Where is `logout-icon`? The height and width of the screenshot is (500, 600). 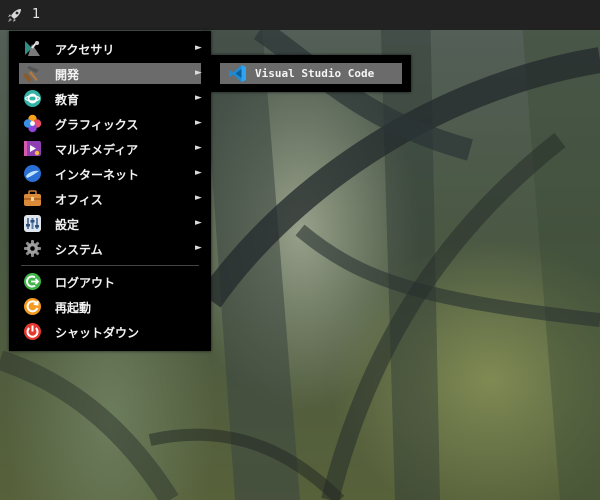
logout-icon is located at coordinates (32, 281).